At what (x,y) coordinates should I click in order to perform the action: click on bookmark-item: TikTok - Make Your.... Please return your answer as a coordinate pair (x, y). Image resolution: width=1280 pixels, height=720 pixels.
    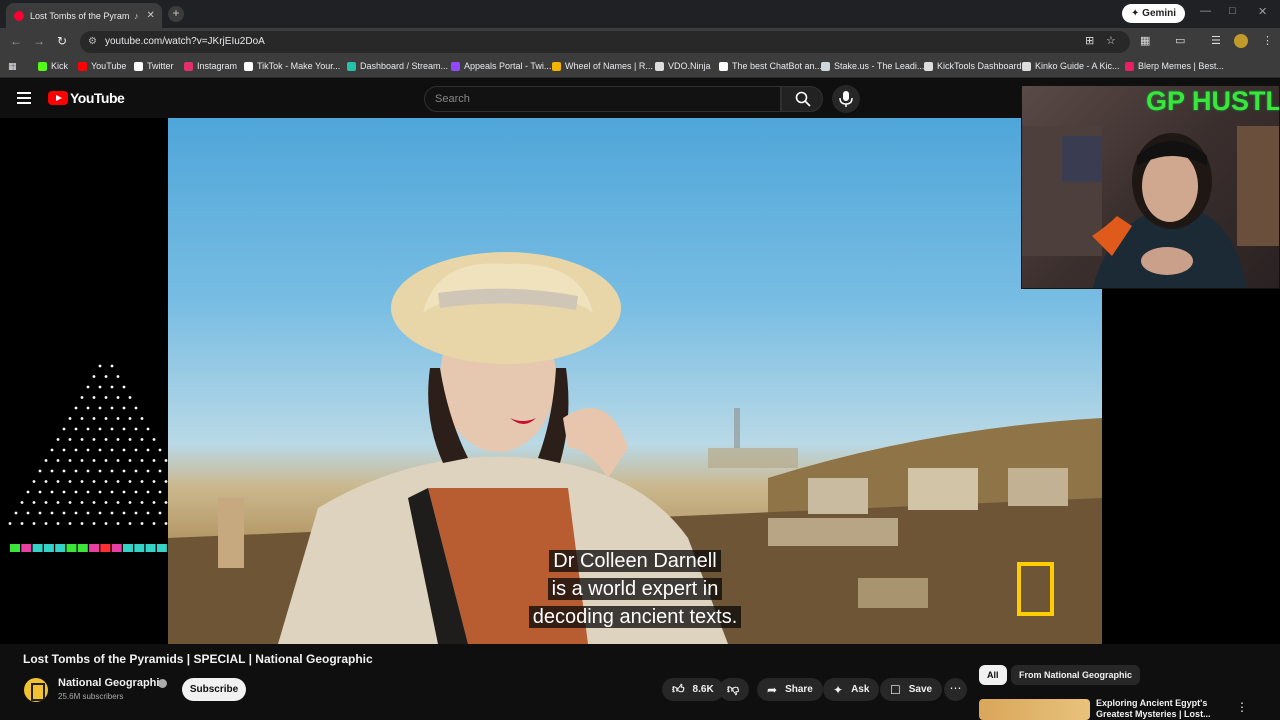
    Looking at the image, I should click on (292, 66).